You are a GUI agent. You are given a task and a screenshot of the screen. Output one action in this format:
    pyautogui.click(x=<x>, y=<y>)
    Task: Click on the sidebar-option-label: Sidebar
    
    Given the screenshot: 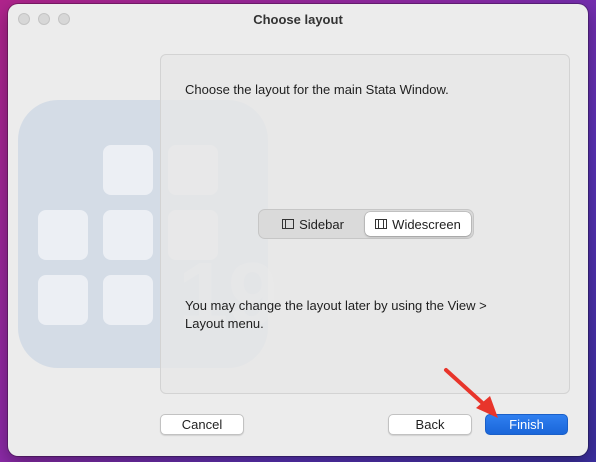 What is the action you would take?
    pyautogui.click(x=321, y=224)
    